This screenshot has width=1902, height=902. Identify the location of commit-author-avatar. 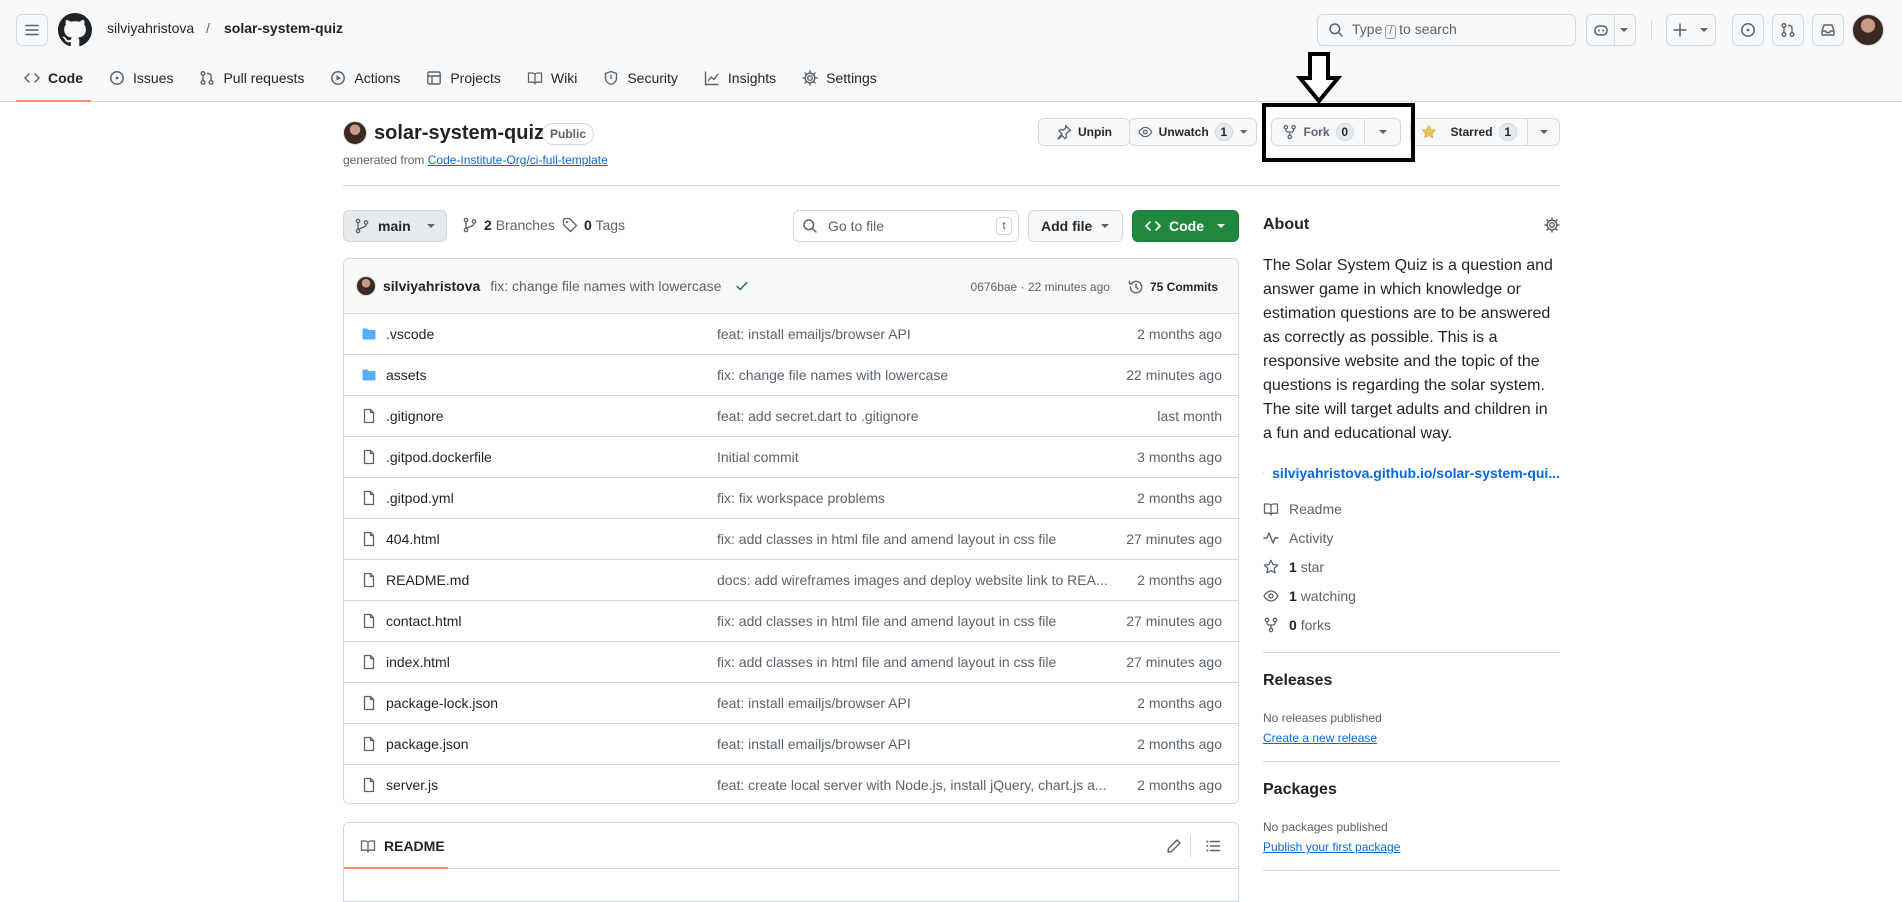
(366, 286).